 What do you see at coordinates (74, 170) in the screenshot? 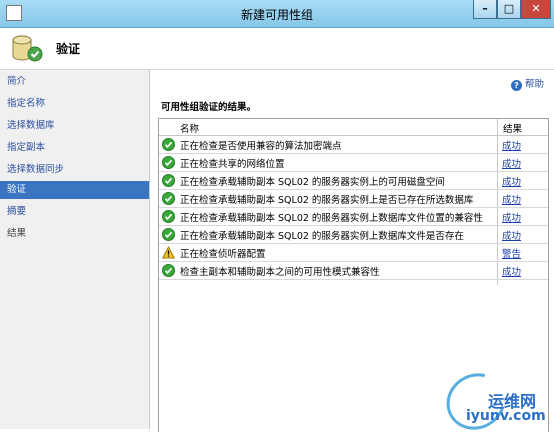
I see `nav-item-data-sync: 选择数据同步` at bounding box center [74, 170].